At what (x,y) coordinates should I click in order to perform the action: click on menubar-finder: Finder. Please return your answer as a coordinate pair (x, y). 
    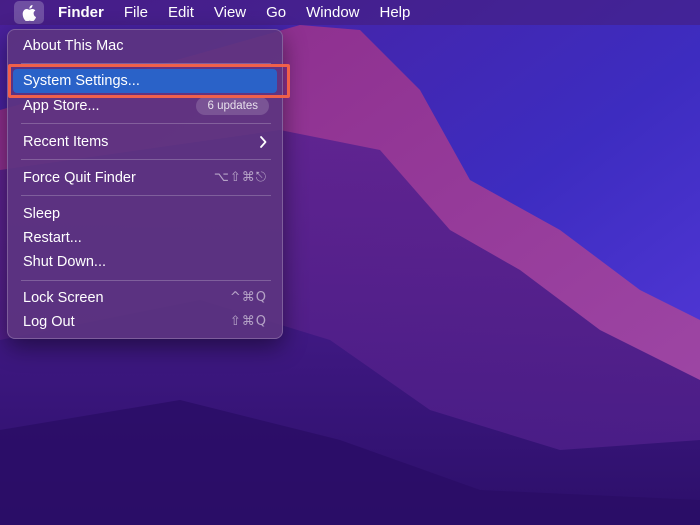
    Looking at the image, I should click on (81, 12).